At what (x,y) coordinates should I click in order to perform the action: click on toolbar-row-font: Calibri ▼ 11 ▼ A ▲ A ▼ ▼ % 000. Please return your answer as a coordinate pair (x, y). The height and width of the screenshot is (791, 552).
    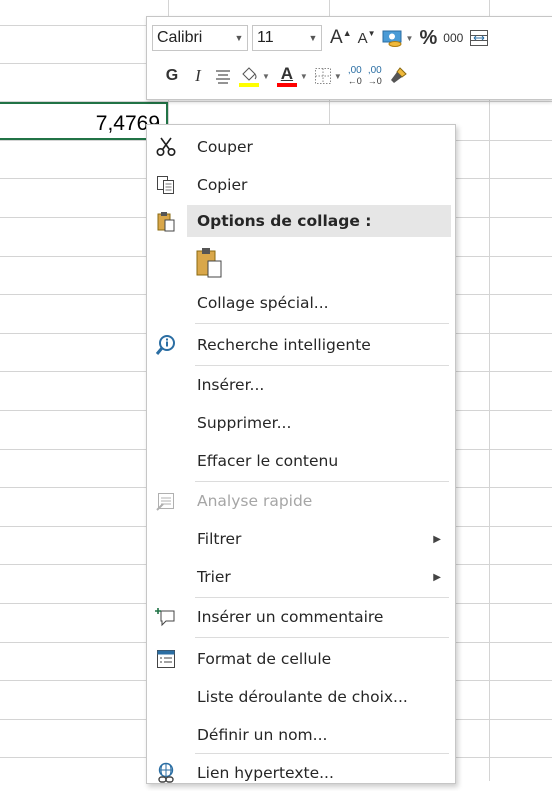
    Looking at the image, I should click on (352, 38).